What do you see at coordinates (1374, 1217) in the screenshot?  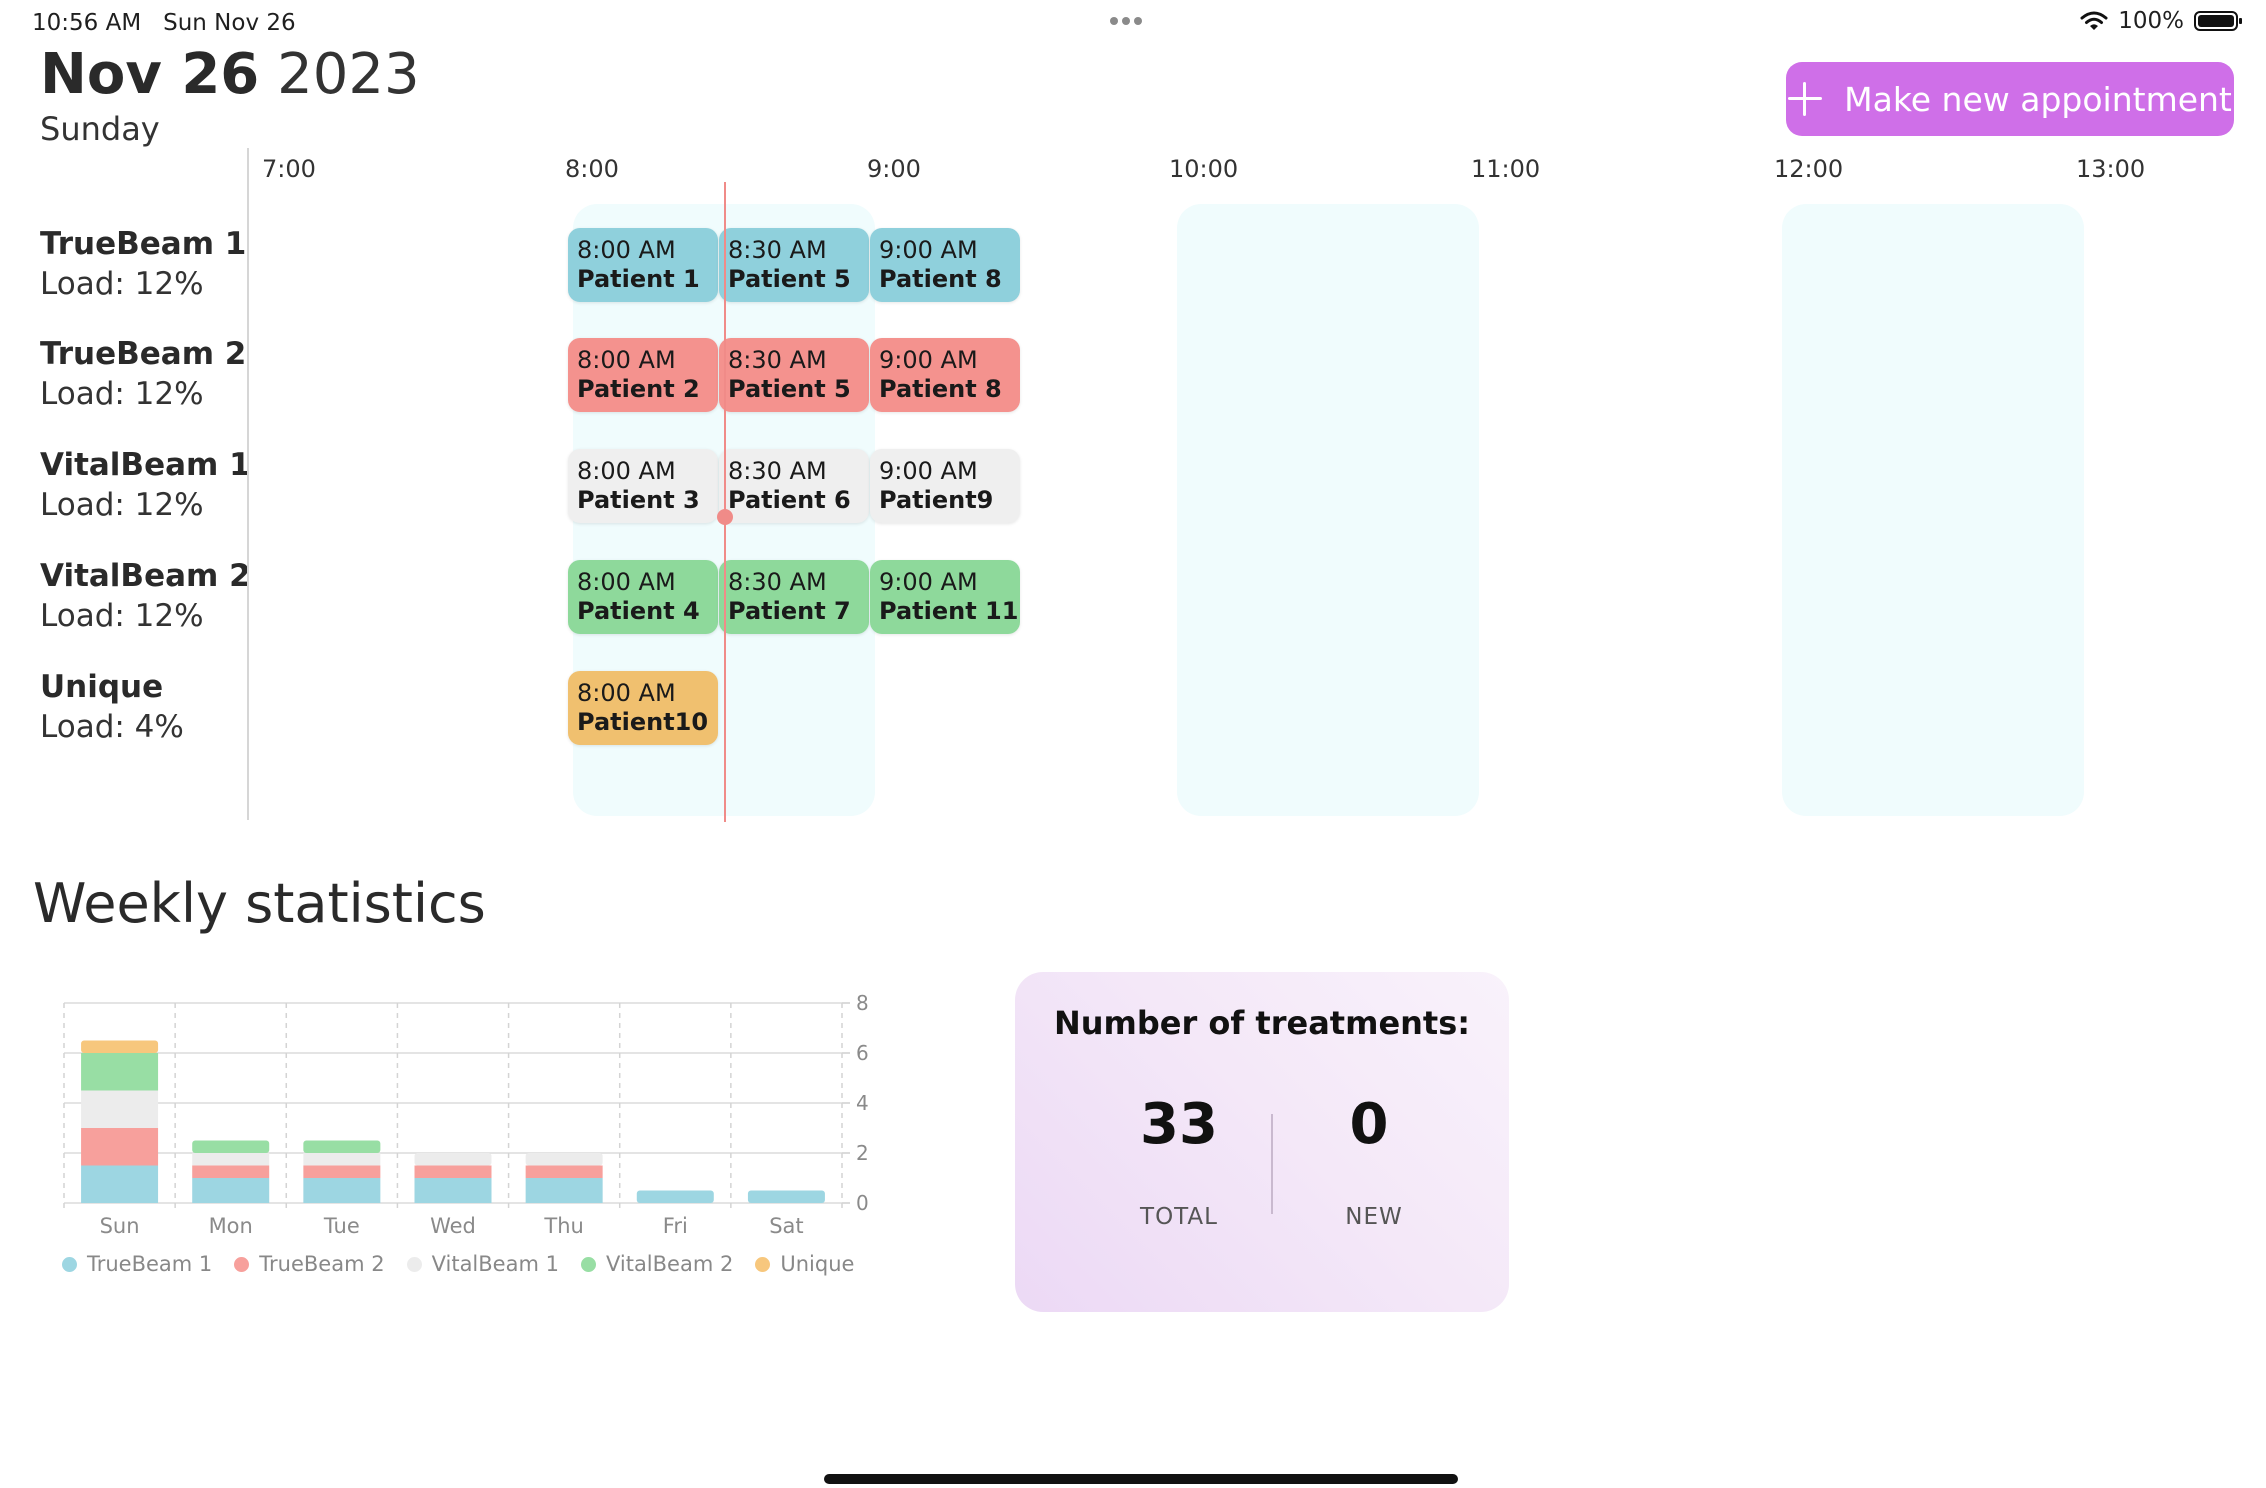 I see `new-treatments-label: NEW` at bounding box center [1374, 1217].